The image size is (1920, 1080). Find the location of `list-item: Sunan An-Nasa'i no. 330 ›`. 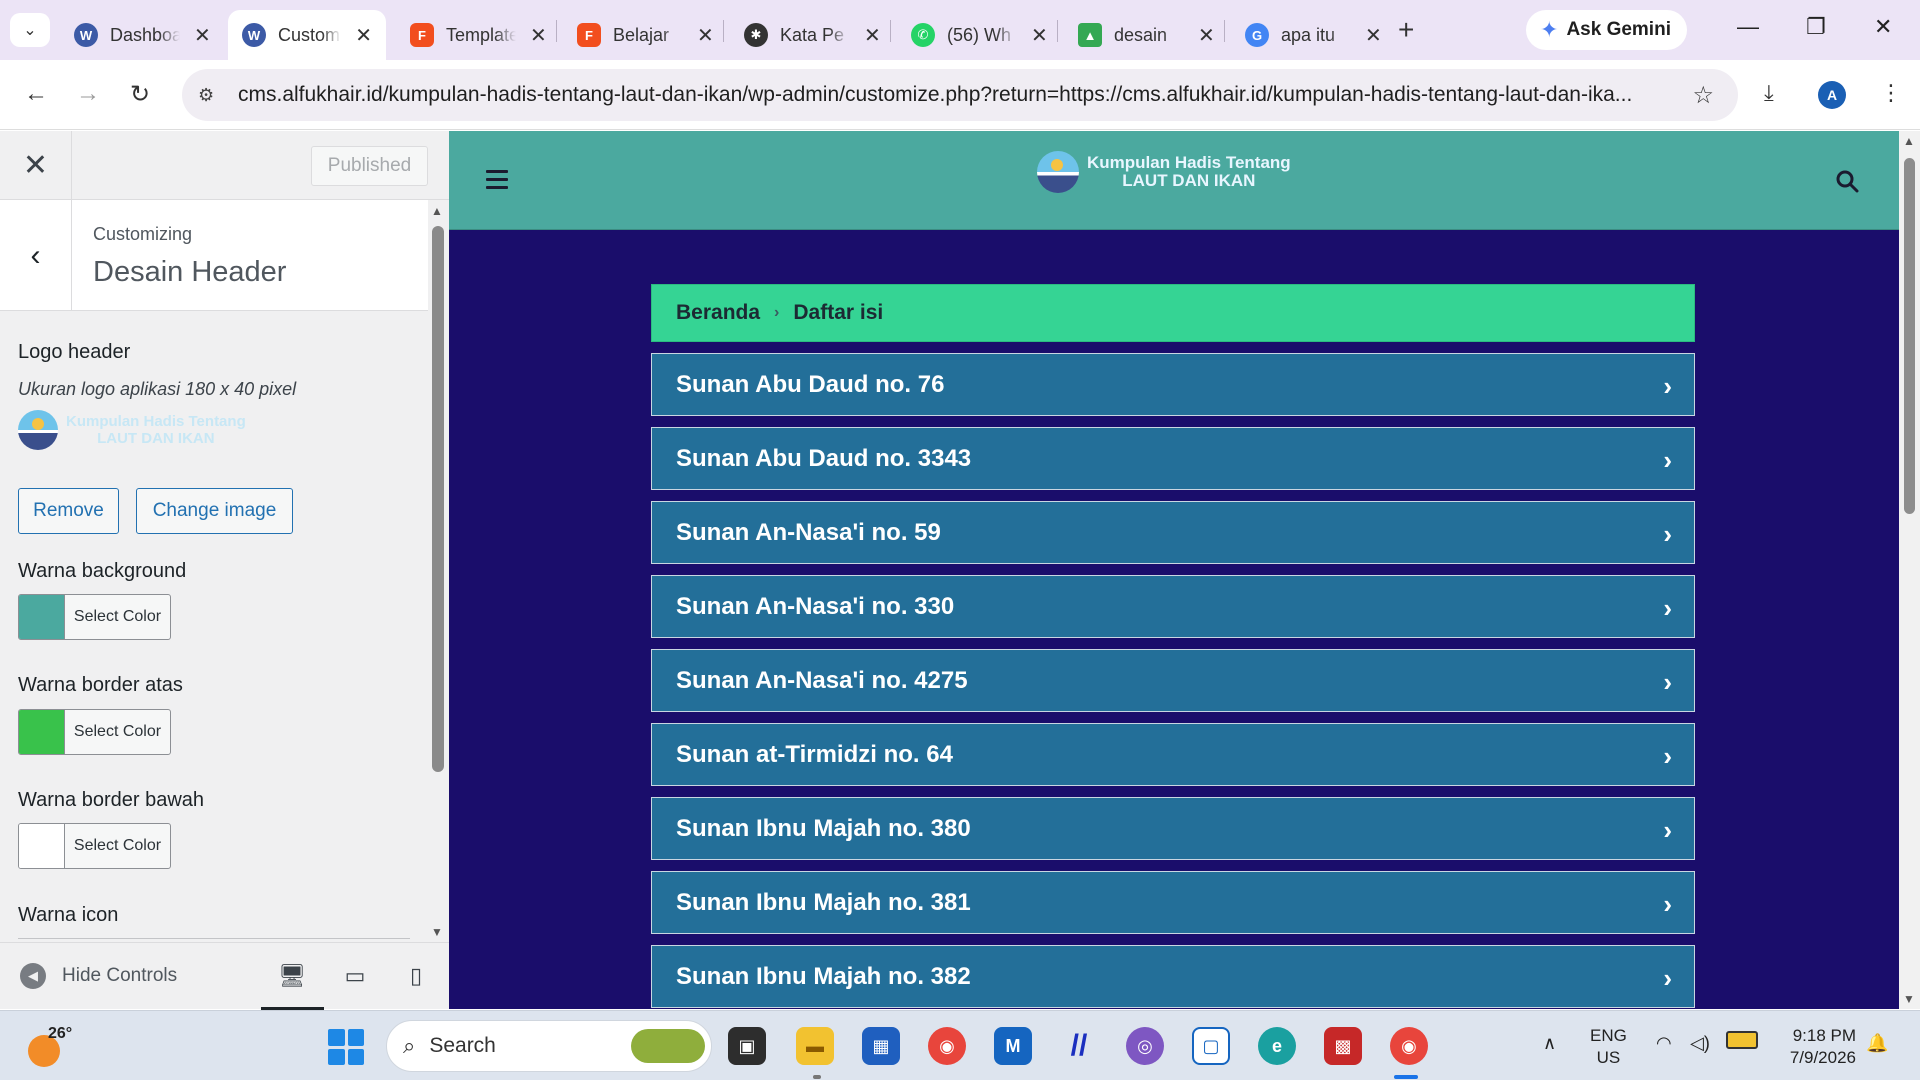

list-item: Sunan An-Nasa'i no. 330 › is located at coordinates (1173, 606).